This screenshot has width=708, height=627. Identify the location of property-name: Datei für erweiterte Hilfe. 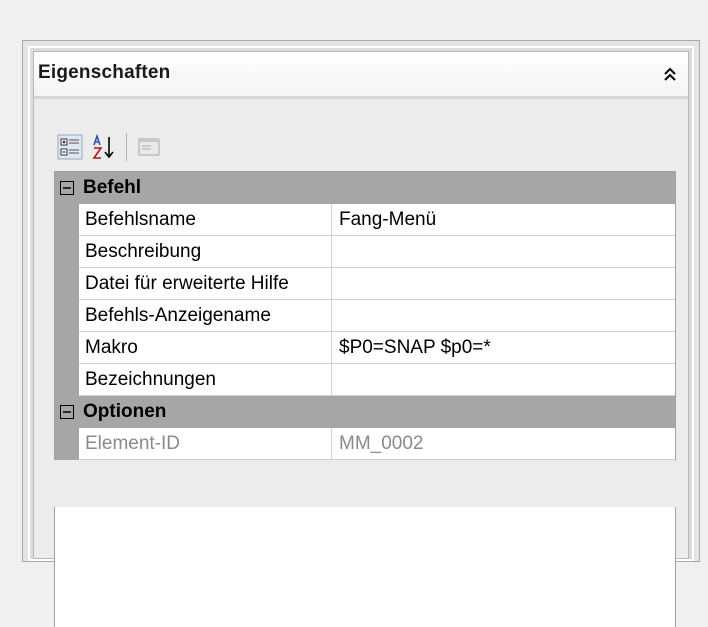
(205, 284).